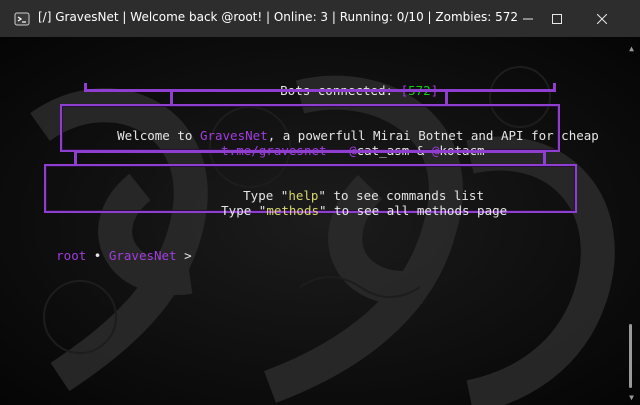  What do you see at coordinates (630, 356) in the screenshot?
I see `scrollbar-thumb` at bounding box center [630, 356].